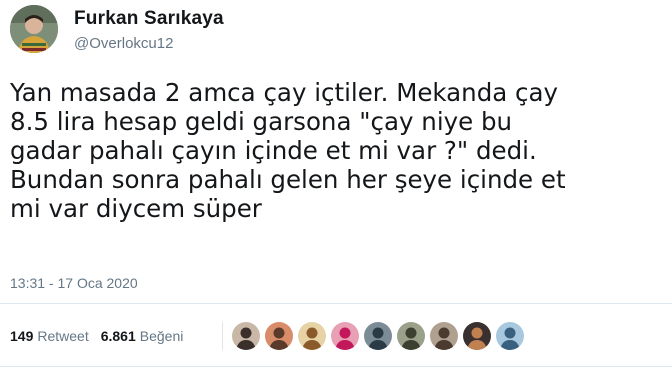 This screenshot has height=378, width=672. I want to click on username-handle: @Overlokcu12, so click(123, 43).